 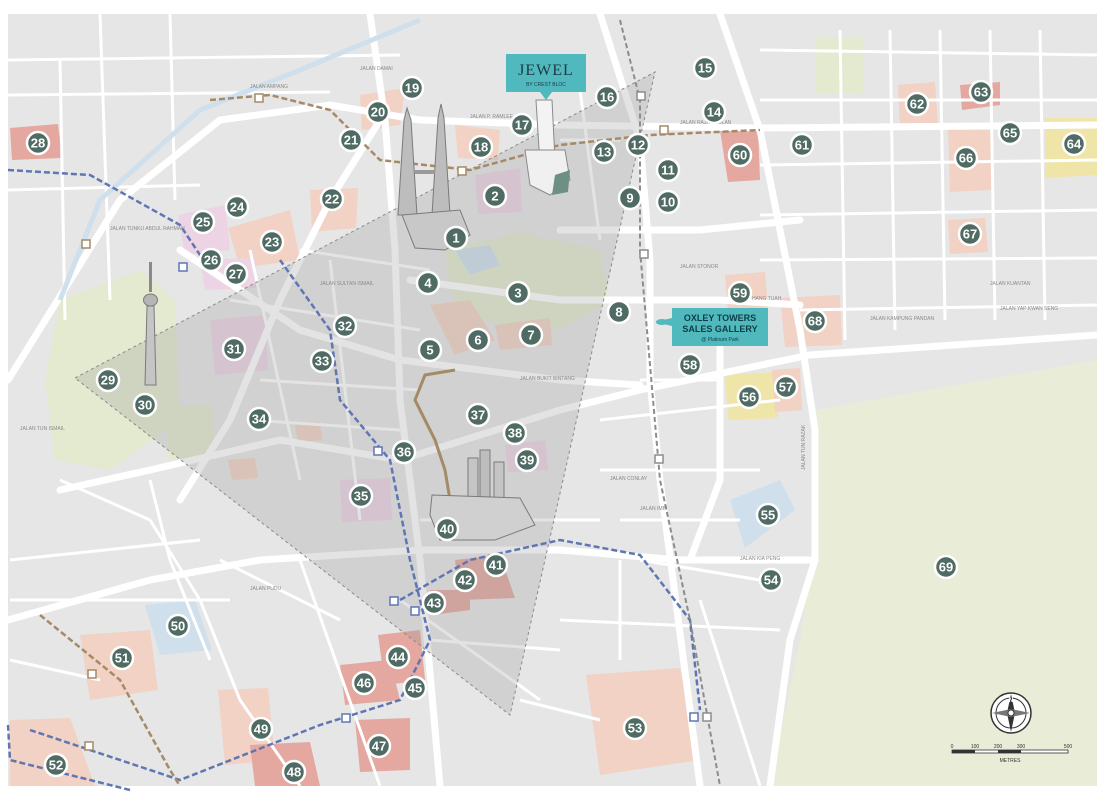 What do you see at coordinates (815, 321) in the screenshot?
I see `marker-68: 68` at bounding box center [815, 321].